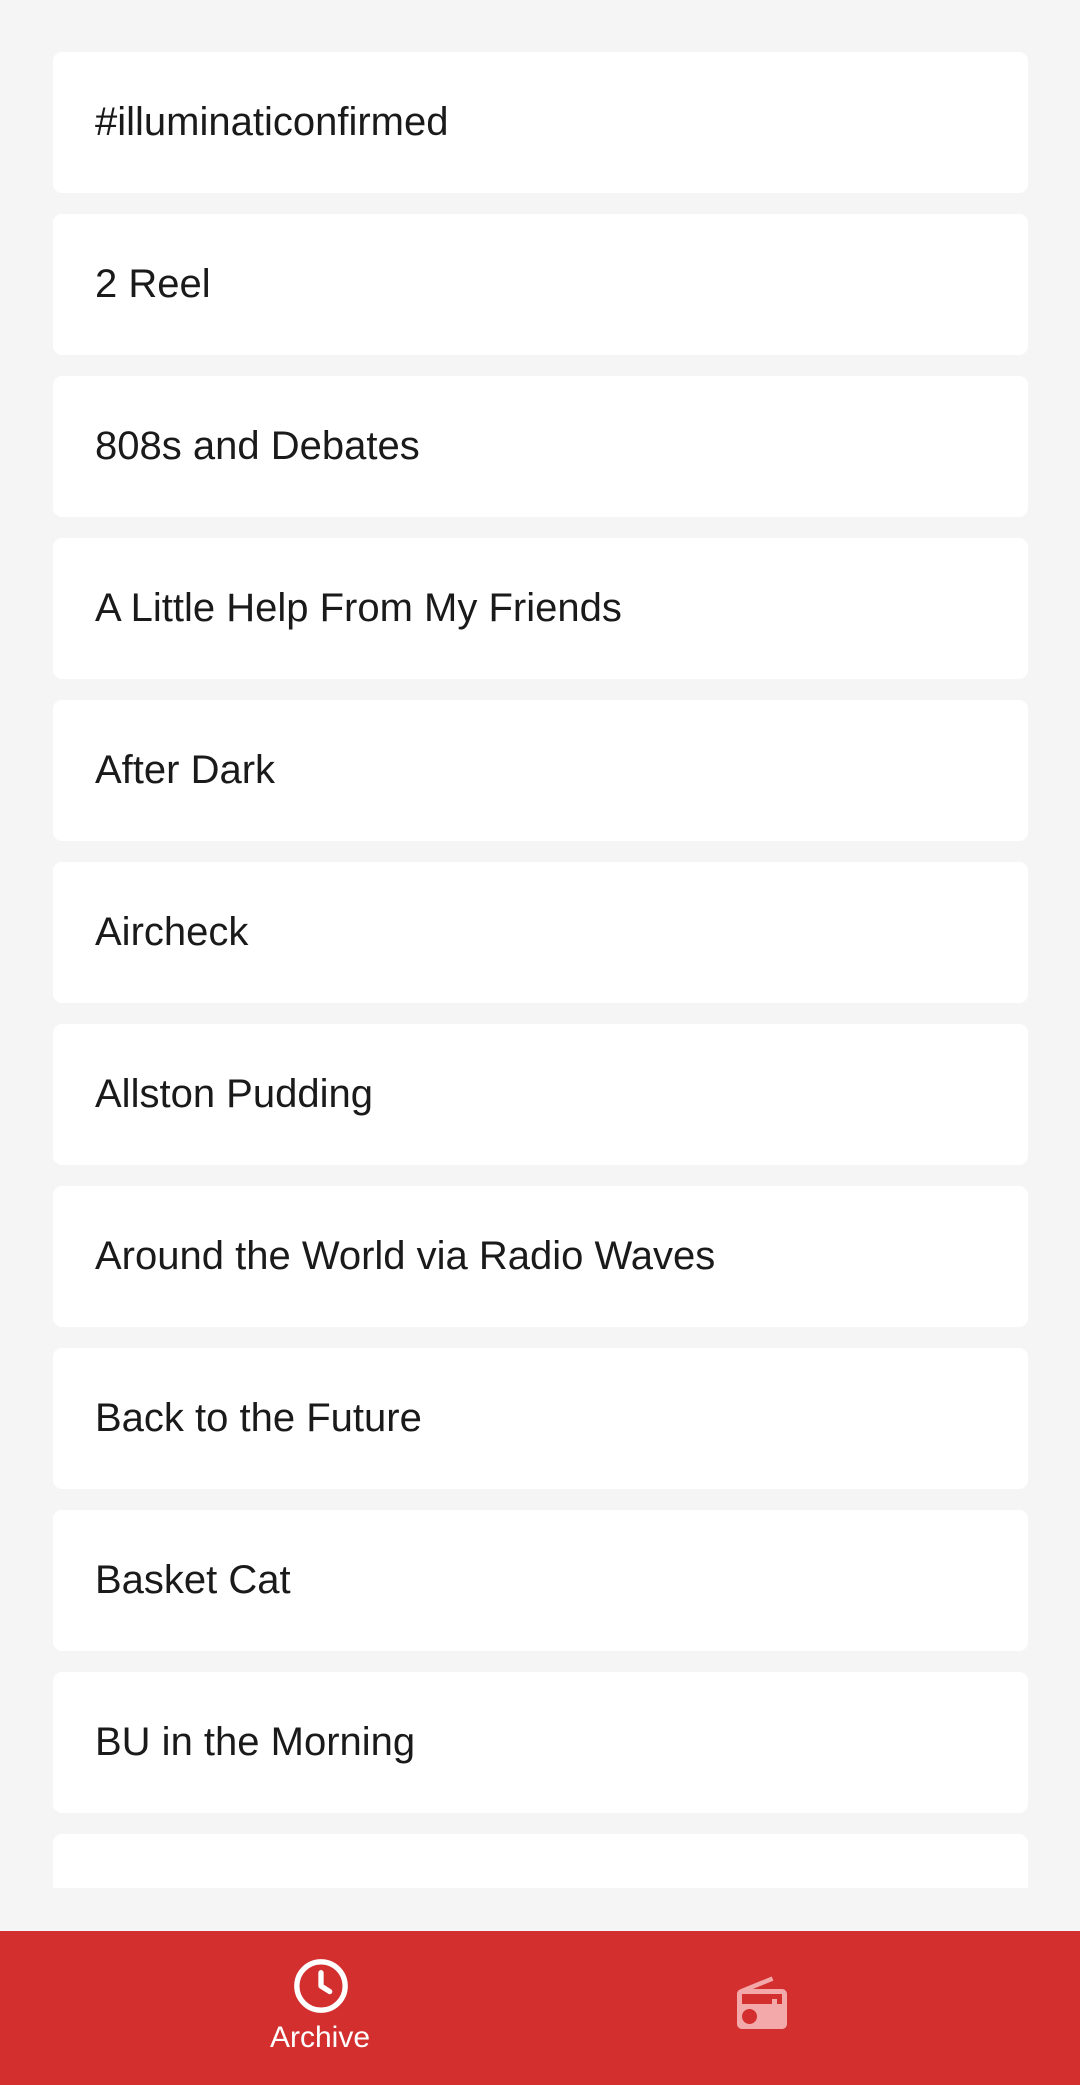  What do you see at coordinates (540, 1861) in the screenshot?
I see `show-list-item` at bounding box center [540, 1861].